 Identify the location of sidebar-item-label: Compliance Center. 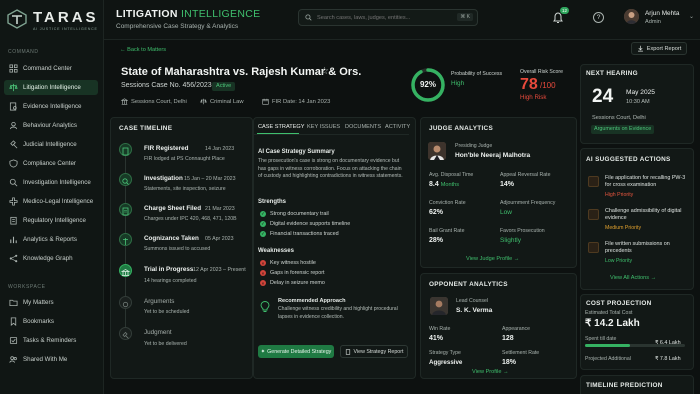
(49, 163).